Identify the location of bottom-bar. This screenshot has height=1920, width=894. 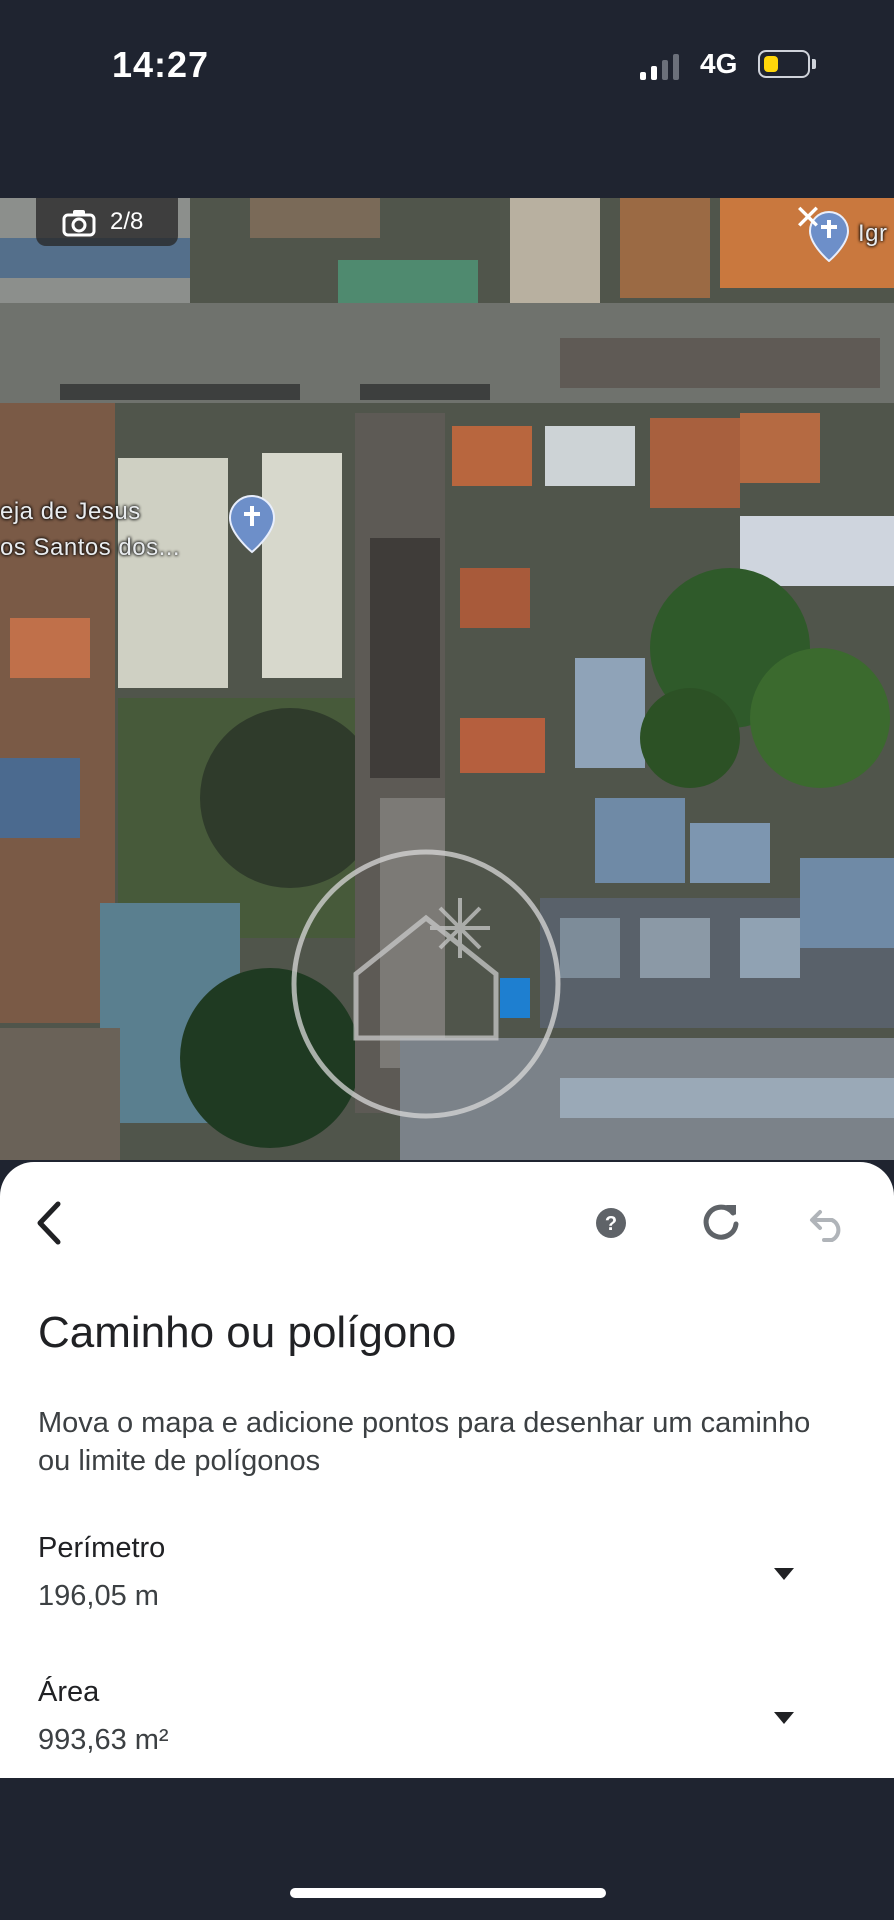
(447, 1849).